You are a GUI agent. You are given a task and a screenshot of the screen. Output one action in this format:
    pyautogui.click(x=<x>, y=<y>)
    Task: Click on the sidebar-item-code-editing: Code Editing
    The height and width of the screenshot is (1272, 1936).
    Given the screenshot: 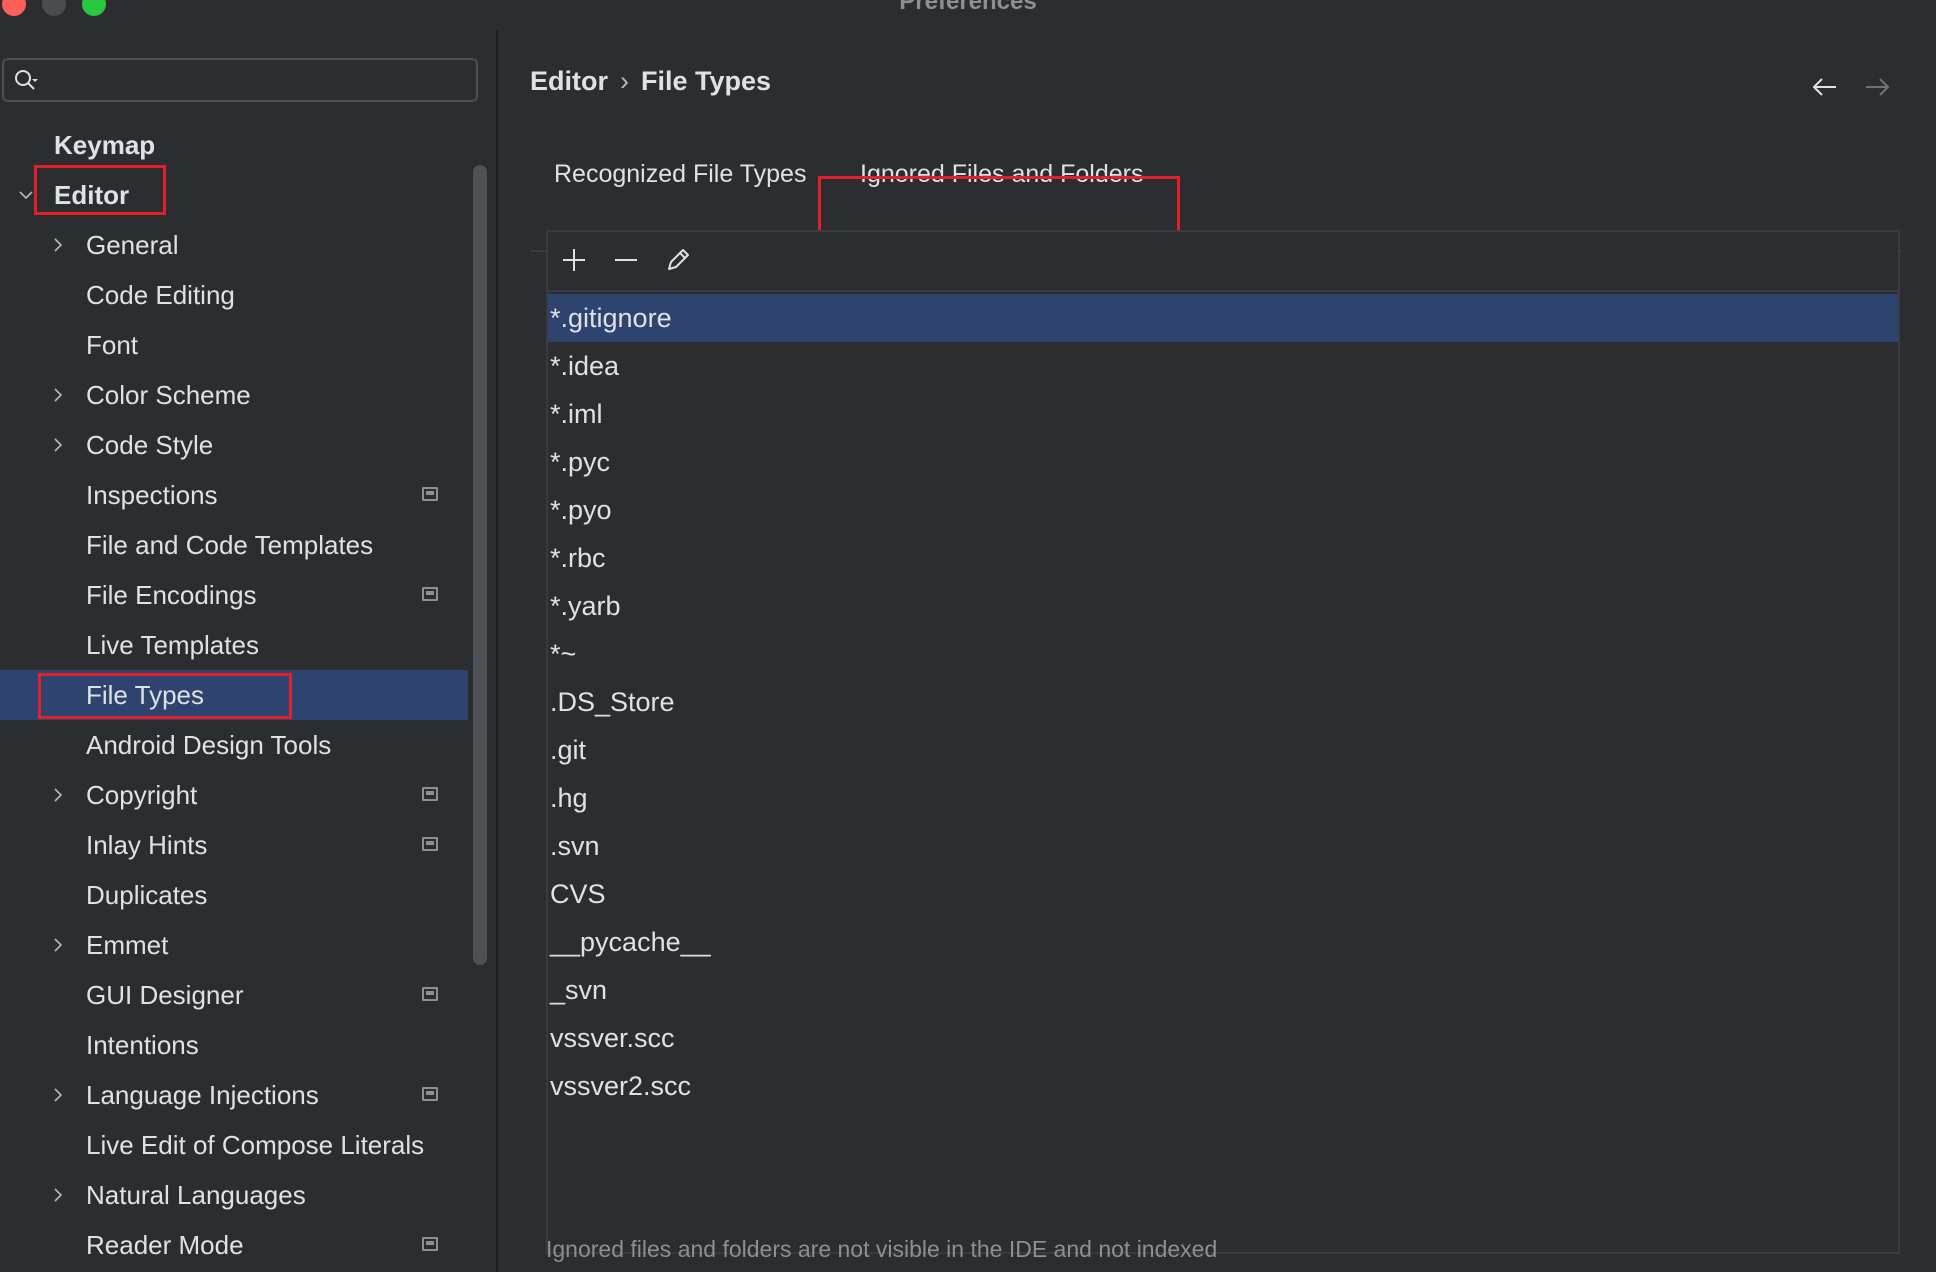 What is the action you would take?
    pyautogui.click(x=234, y=295)
    